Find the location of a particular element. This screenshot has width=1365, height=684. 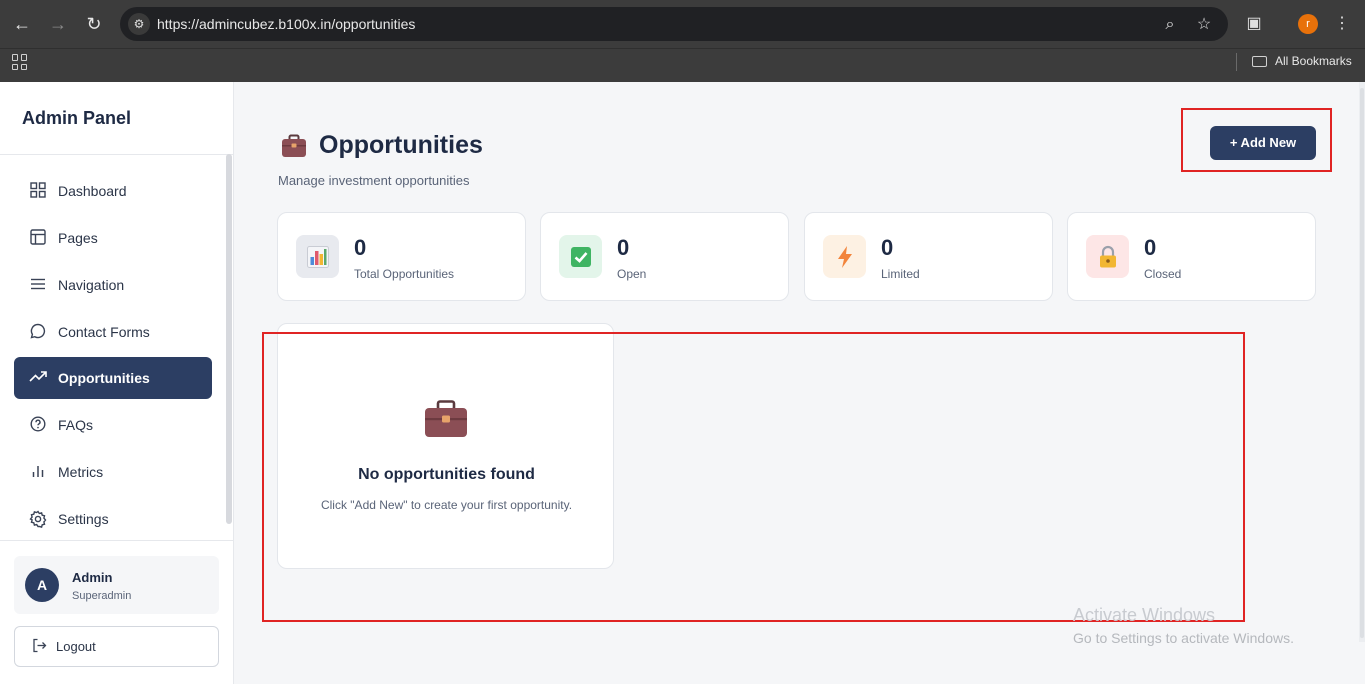

logout-icon is located at coordinates (39, 647).